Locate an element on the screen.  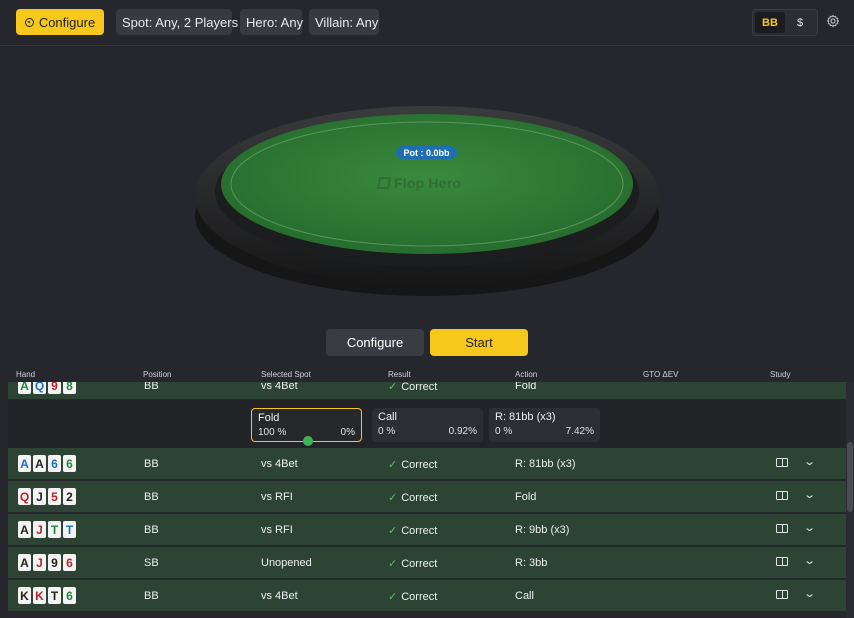
action: R: 3bb is located at coordinates (531, 563).